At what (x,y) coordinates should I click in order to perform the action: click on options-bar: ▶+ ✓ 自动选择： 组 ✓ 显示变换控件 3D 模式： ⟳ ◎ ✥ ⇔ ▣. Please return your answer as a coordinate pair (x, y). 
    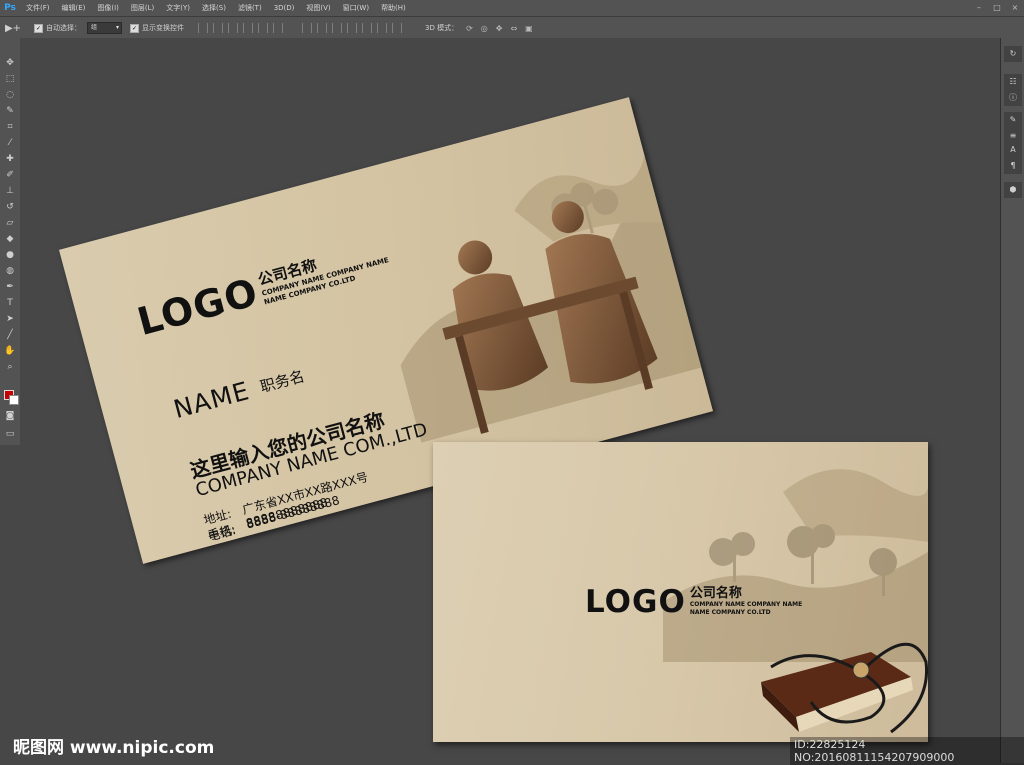
    Looking at the image, I should click on (512, 28).